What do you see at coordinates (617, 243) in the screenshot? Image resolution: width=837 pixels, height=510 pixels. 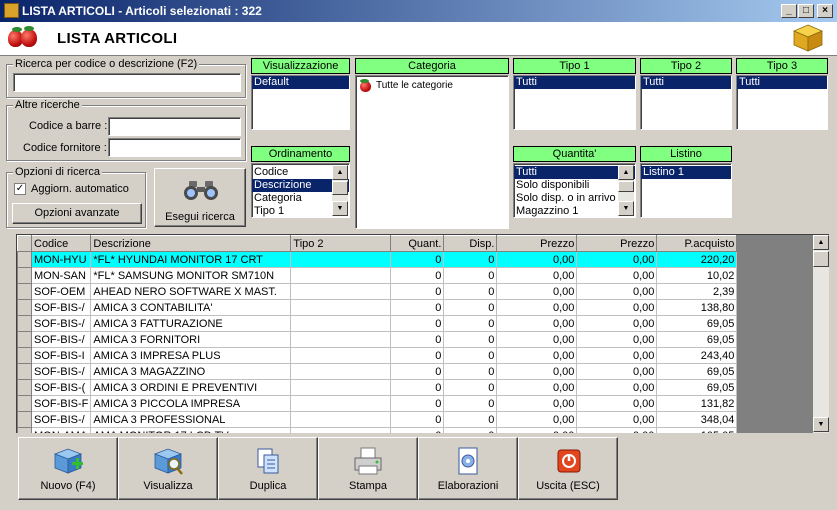 I see `column-header: Prezzo` at bounding box center [617, 243].